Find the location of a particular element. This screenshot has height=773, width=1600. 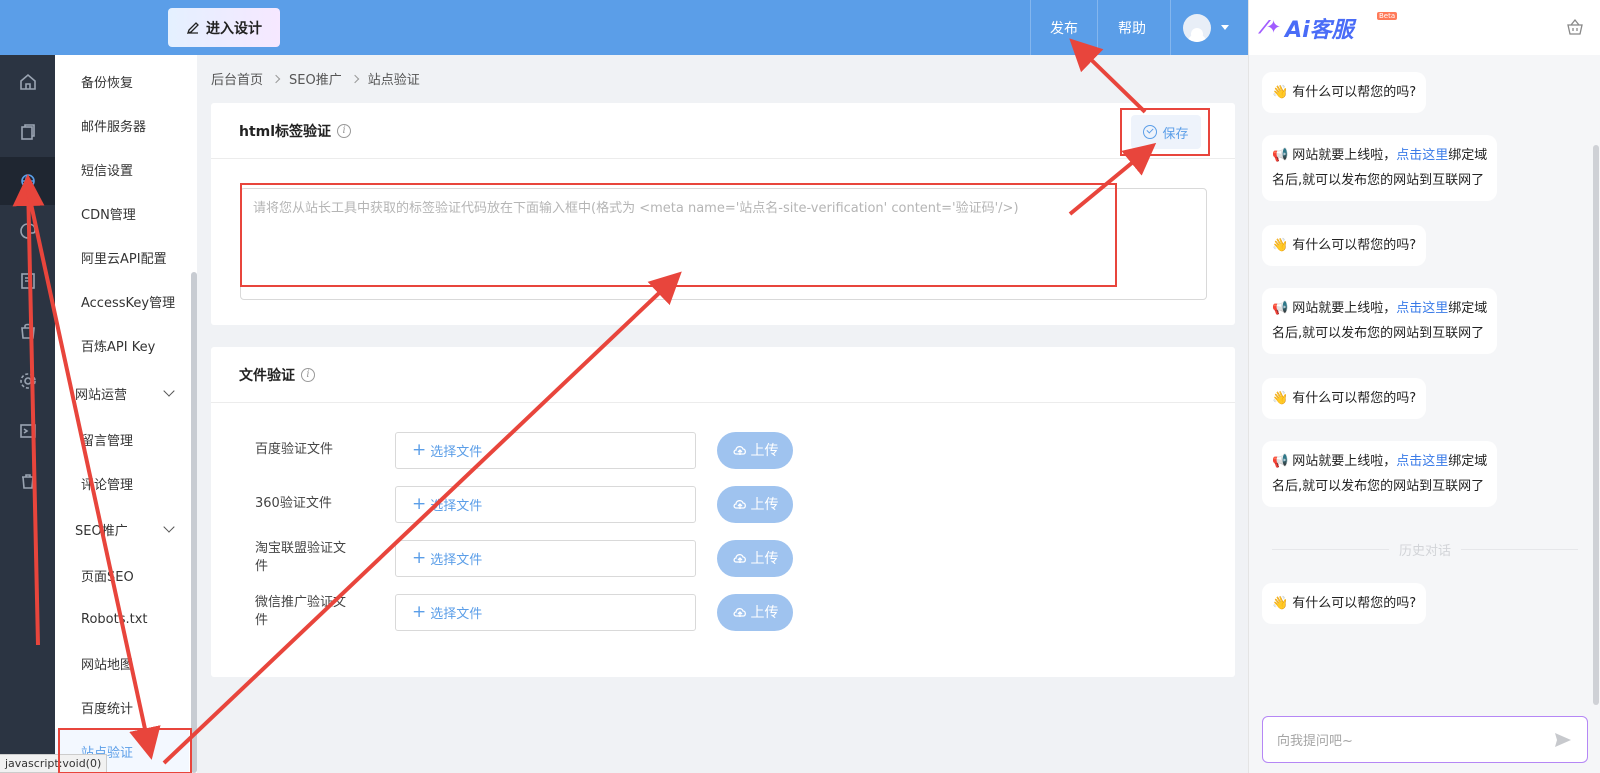

rail-shop is located at coordinates (27, 331).